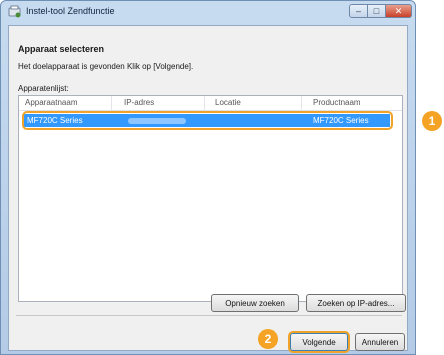  Describe the element at coordinates (228, 104) in the screenshot. I see `column-header-location: Locatie` at that location.